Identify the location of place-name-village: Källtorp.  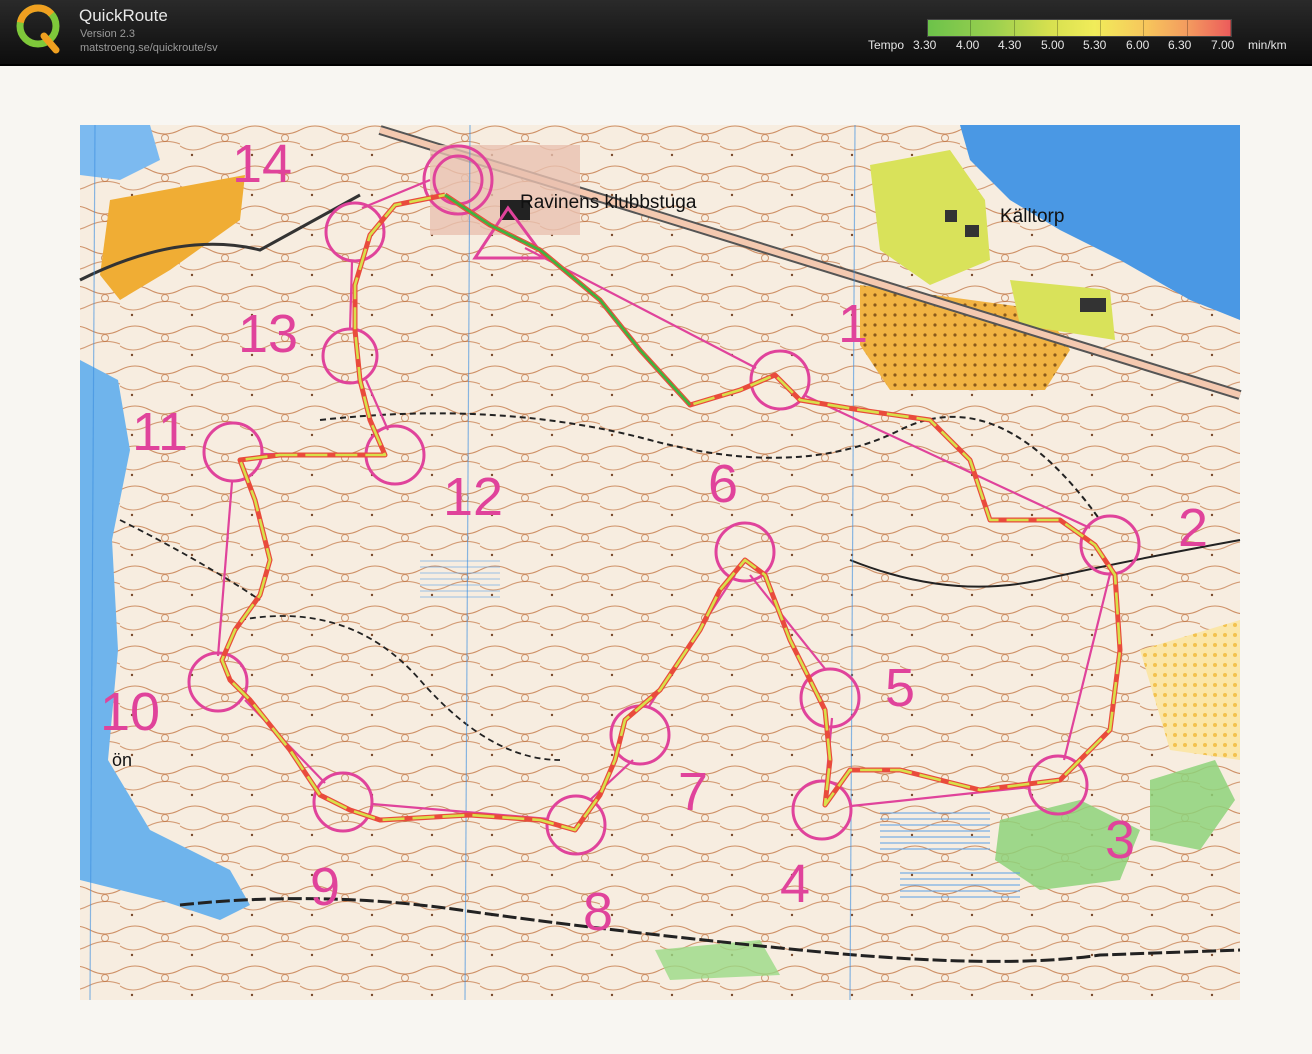
(1032, 216).